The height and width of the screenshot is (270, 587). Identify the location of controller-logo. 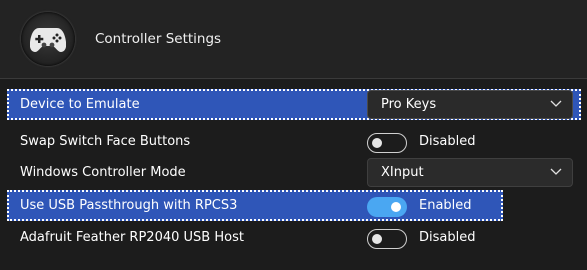
(48, 39).